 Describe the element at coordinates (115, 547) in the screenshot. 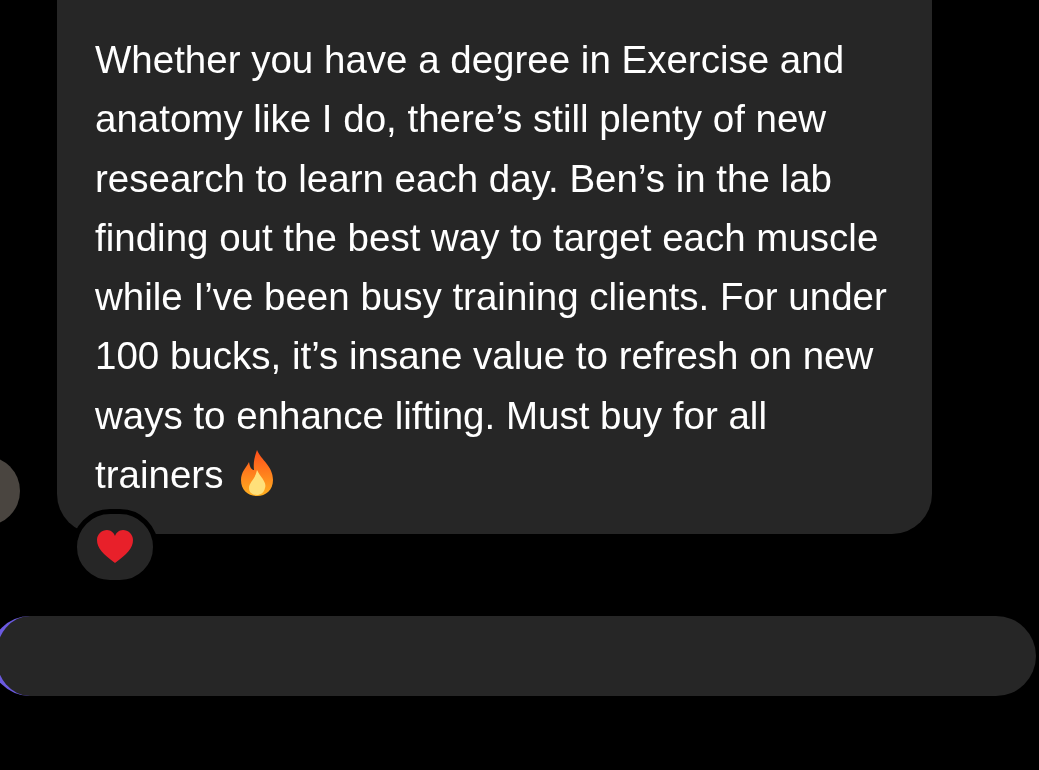

I see `heart-icon` at that location.